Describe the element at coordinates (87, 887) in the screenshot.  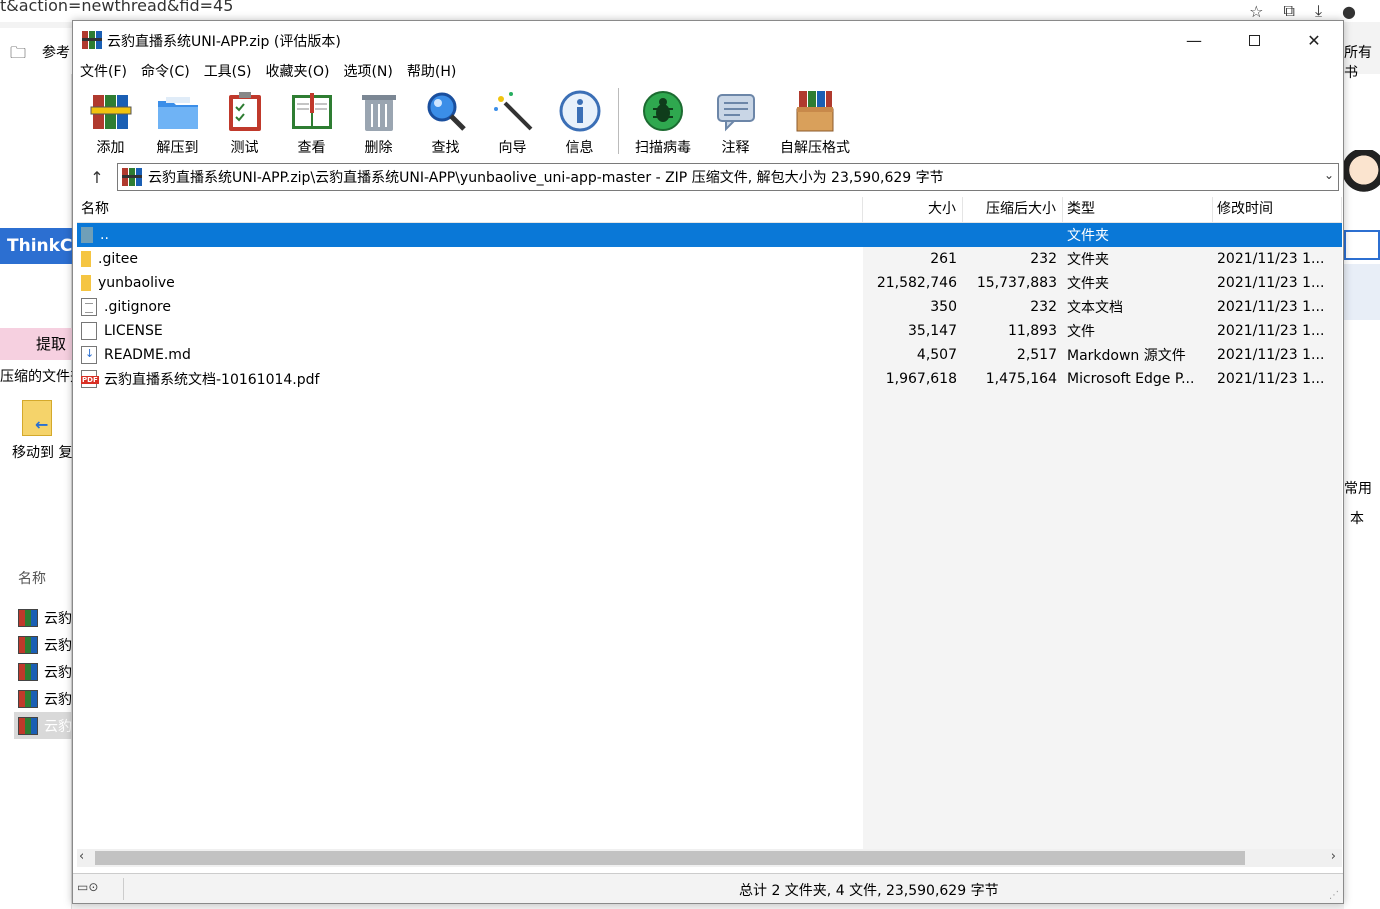
I see `drive-icon: ▭⊙` at that location.